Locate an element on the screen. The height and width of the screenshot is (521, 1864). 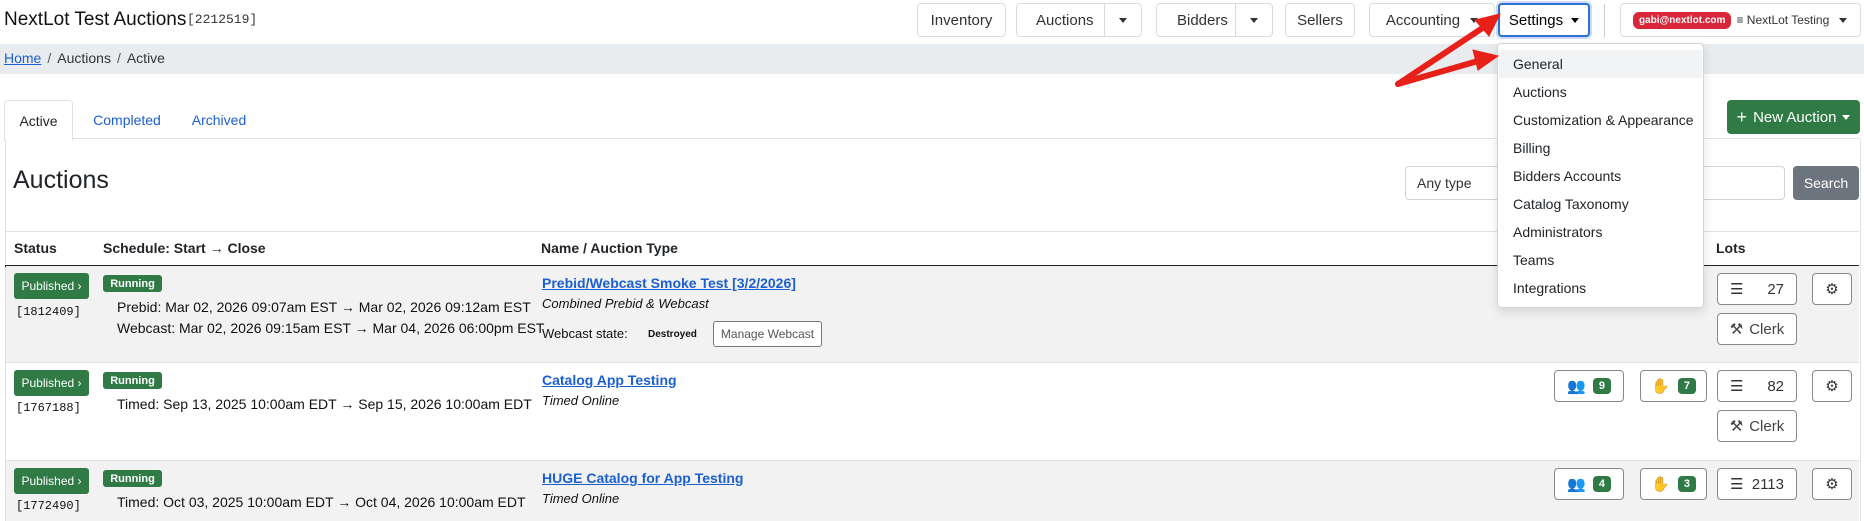
clerk-label: Clerk is located at coordinates (1767, 329).